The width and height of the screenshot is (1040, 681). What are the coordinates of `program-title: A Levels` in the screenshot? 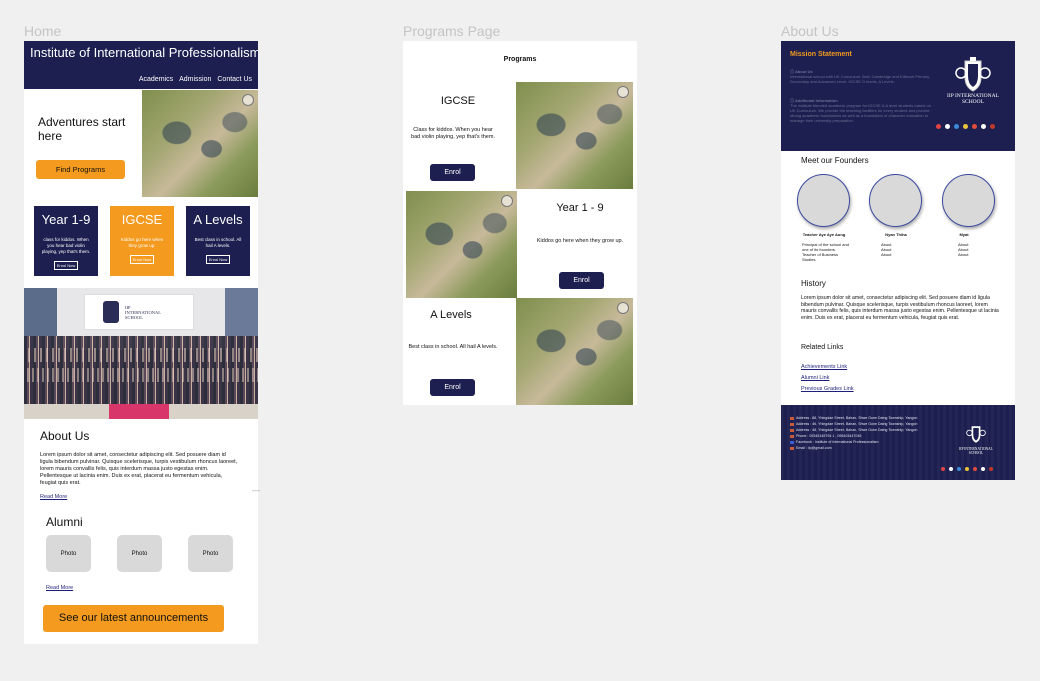 It's located at (451, 315).